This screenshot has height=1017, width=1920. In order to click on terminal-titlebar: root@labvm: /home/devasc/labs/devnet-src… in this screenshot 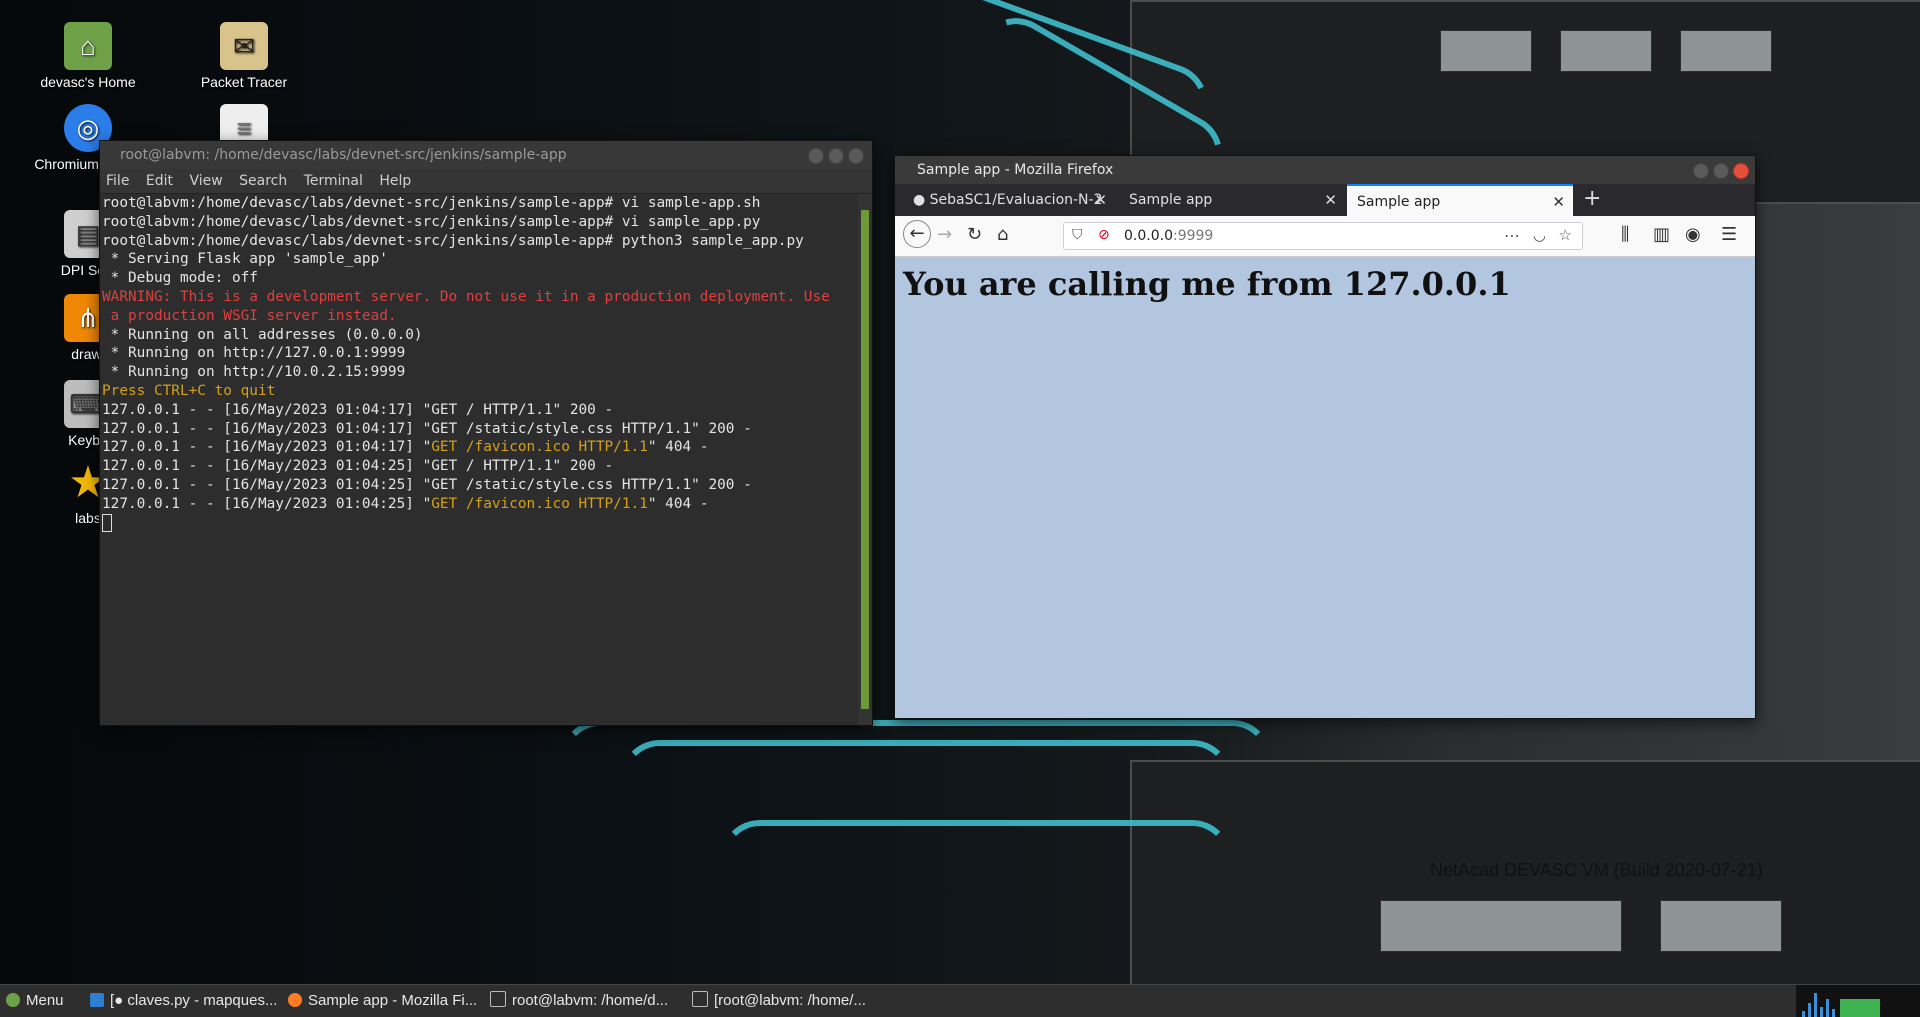, I will do `click(486, 155)`.